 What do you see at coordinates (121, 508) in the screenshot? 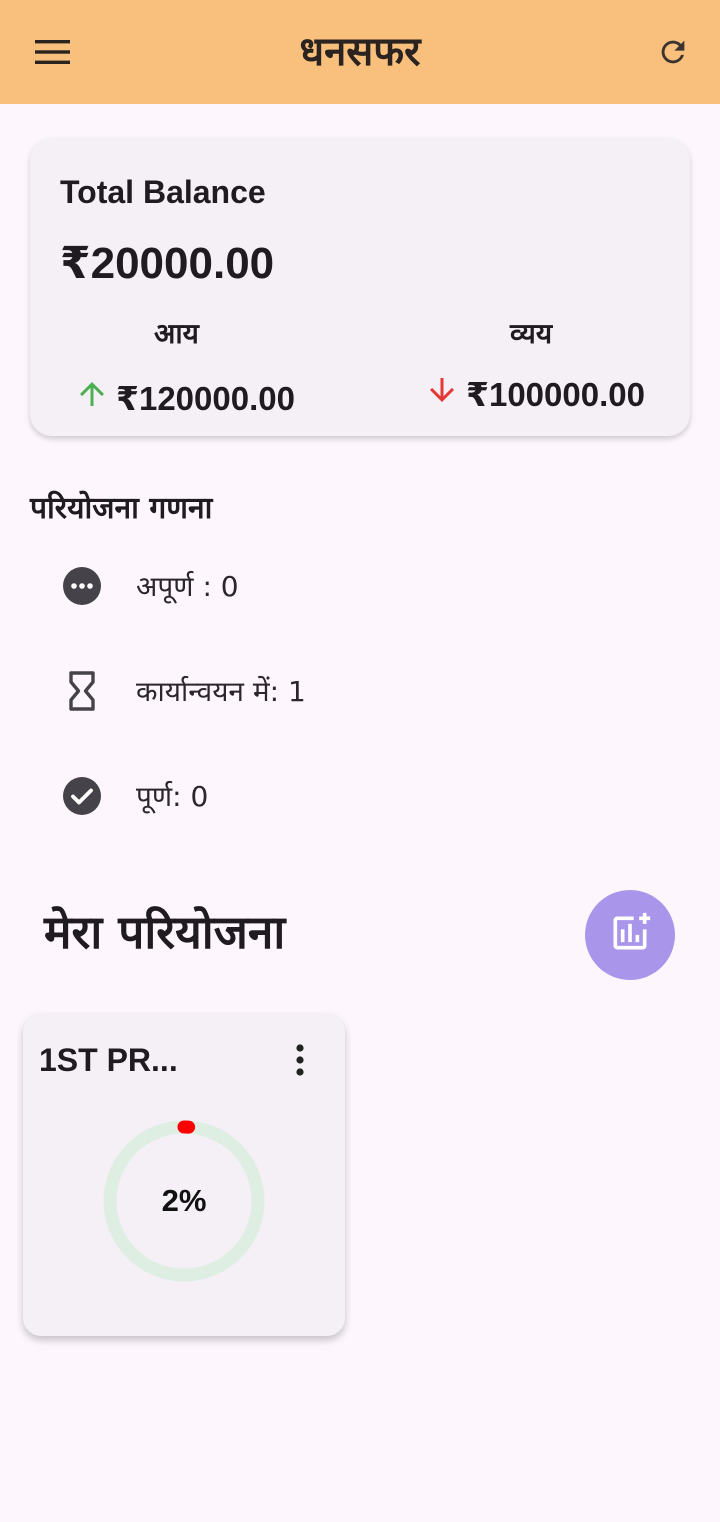
I see `project-count-title: परियोजना गणना` at bounding box center [121, 508].